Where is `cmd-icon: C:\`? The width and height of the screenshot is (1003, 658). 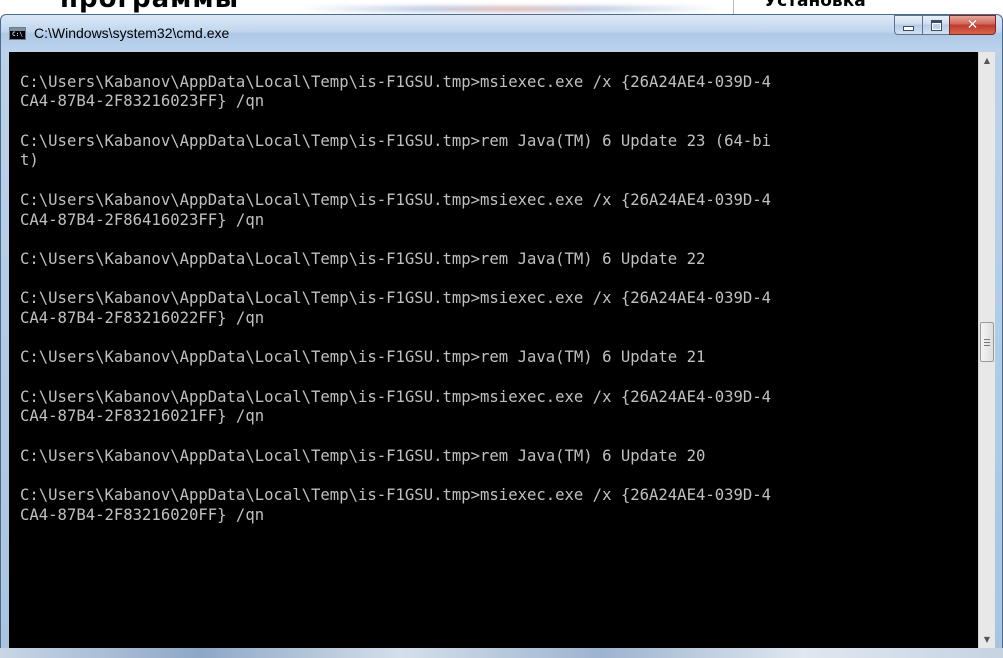
cmd-icon: C:\ is located at coordinates (17, 33).